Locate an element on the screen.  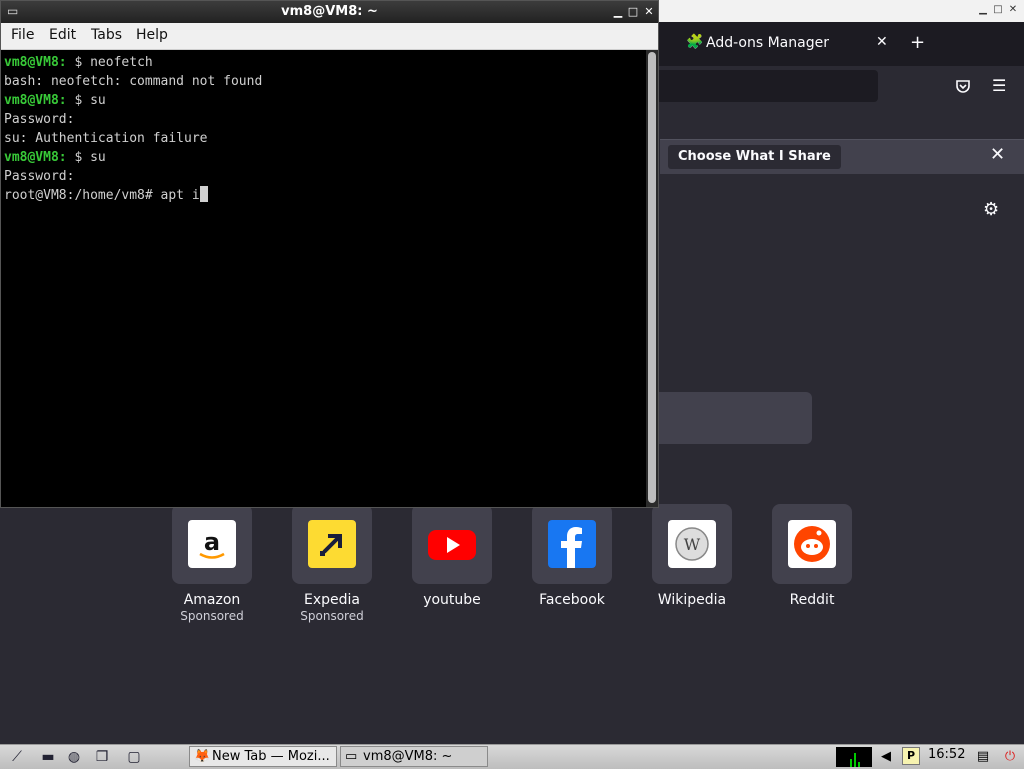
site-name: Amazon is located at coordinates (212, 600).